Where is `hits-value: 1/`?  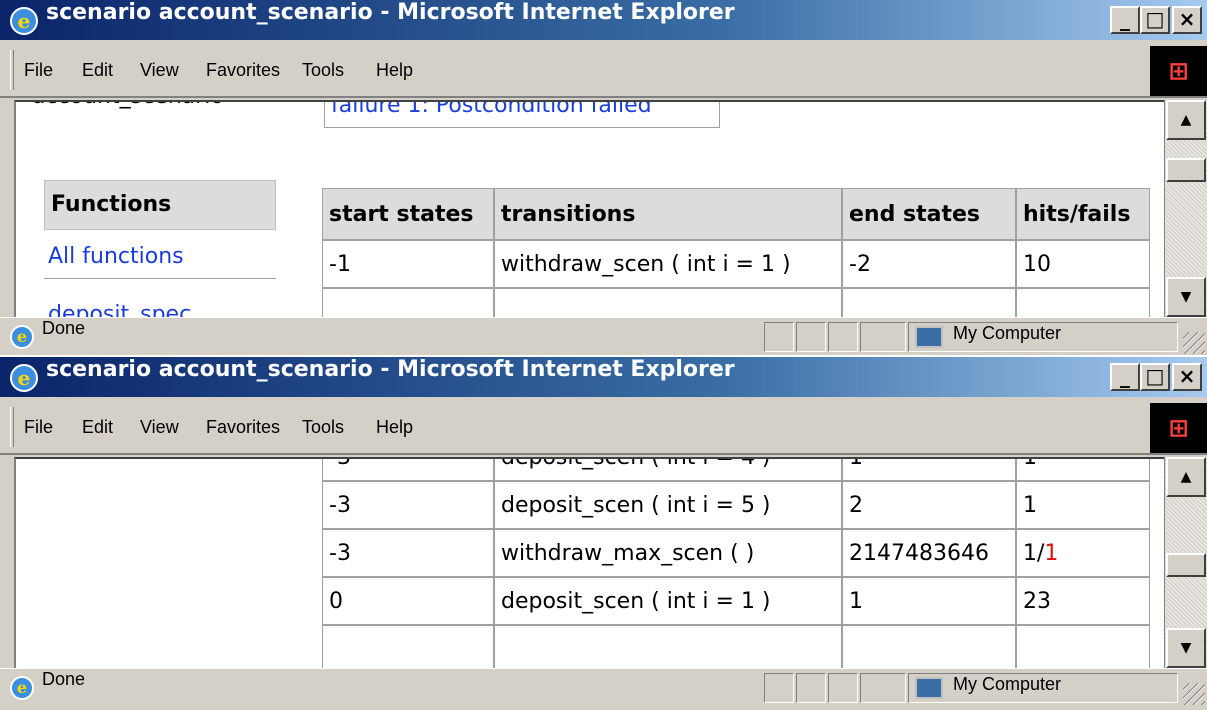
hits-value: 1/ is located at coordinates (1034, 553).